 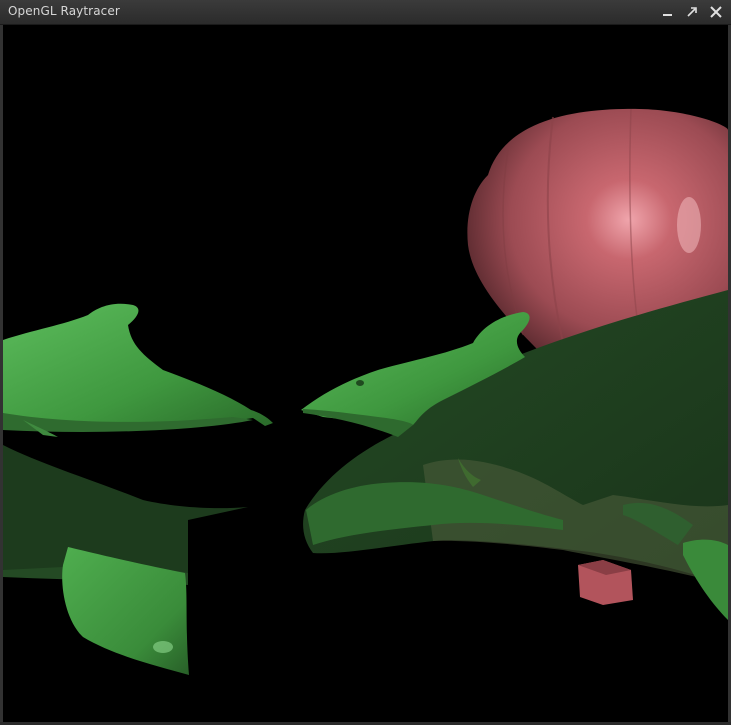 I want to click on window-title: OpenGL Raytracer, so click(x=64, y=11).